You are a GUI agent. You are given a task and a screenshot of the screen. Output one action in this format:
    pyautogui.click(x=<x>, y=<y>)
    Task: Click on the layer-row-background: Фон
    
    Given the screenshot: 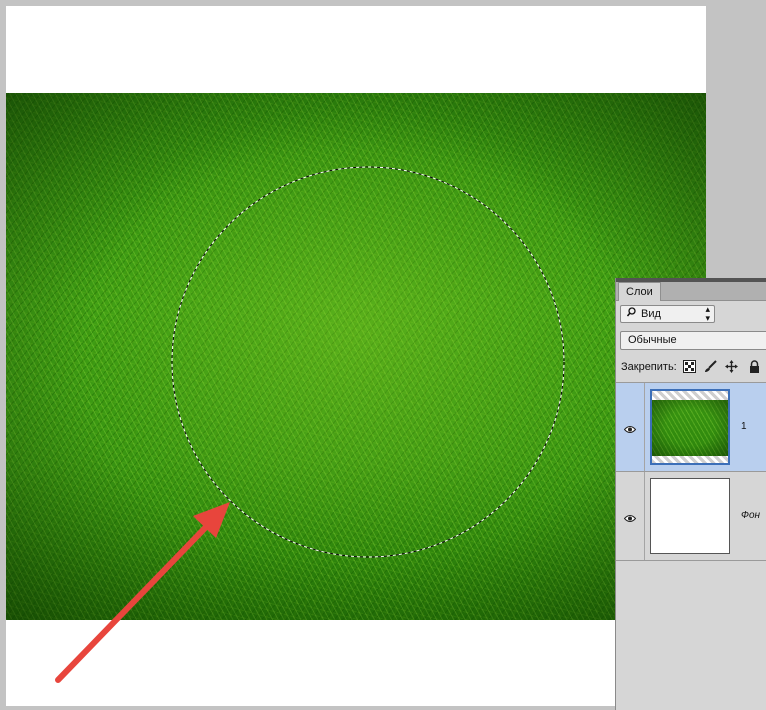 What is the action you would take?
    pyautogui.click(x=691, y=516)
    